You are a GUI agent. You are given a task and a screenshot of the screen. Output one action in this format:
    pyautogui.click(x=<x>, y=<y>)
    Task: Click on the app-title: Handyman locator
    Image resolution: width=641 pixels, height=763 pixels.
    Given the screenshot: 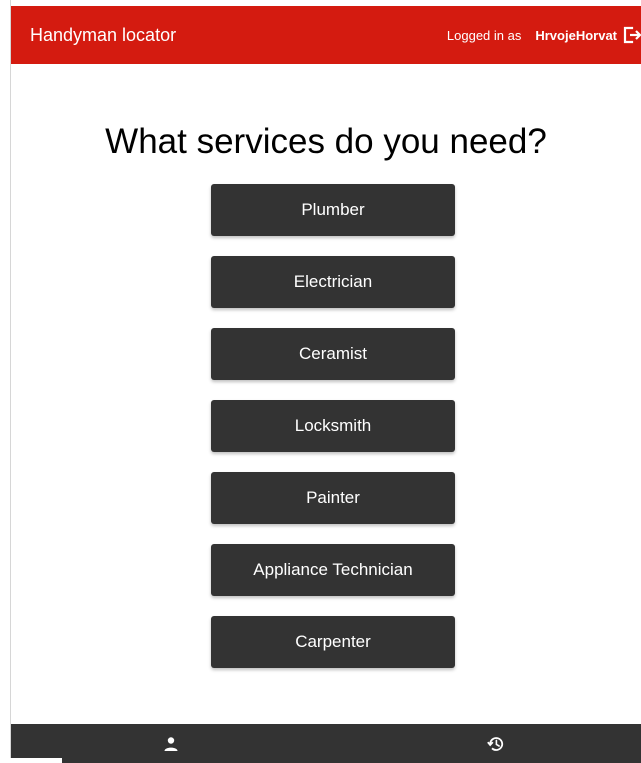 What is the action you would take?
    pyautogui.click(x=103, y=35)
    